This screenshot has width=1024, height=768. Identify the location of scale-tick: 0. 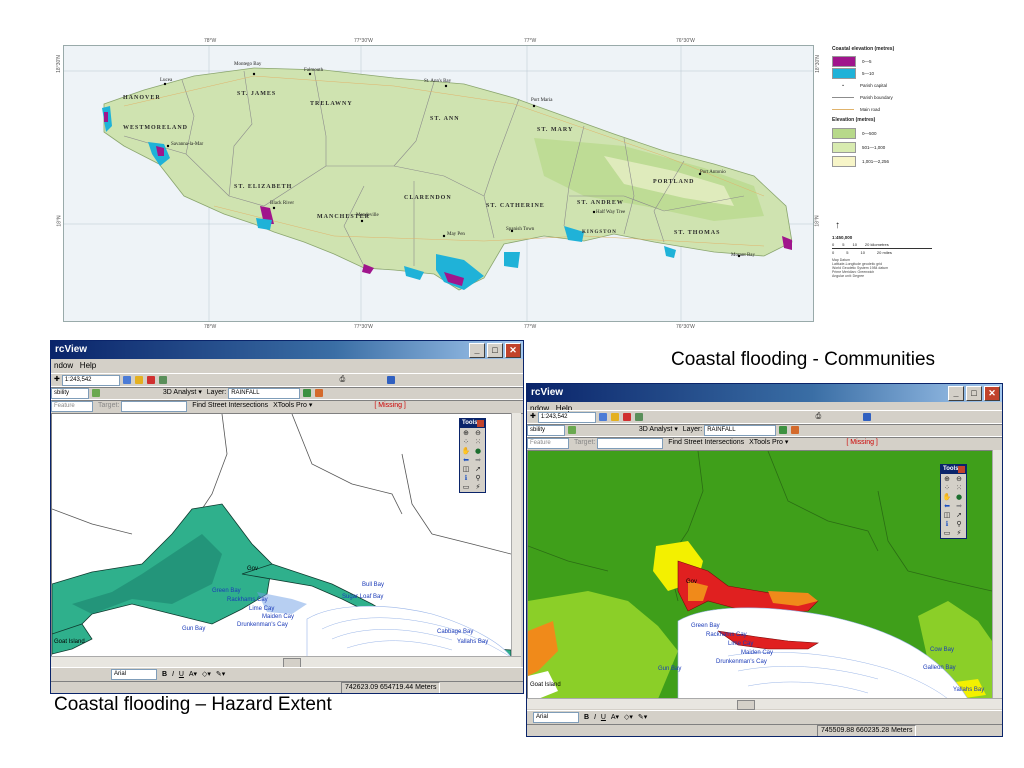
(833, 244).